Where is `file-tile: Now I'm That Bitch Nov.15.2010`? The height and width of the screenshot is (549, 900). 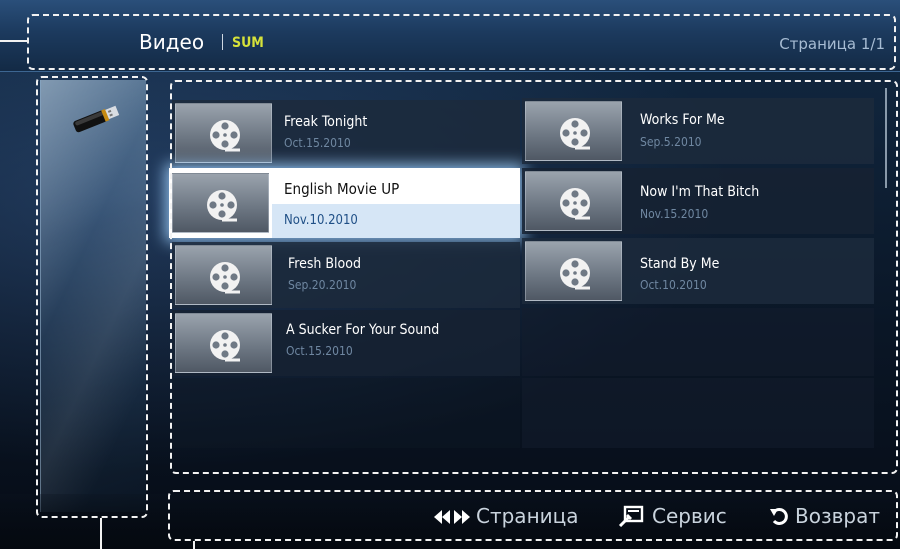
file-tile: Now I'm That Bitch Nov.15.2010 is located at coordinates (698, 201).